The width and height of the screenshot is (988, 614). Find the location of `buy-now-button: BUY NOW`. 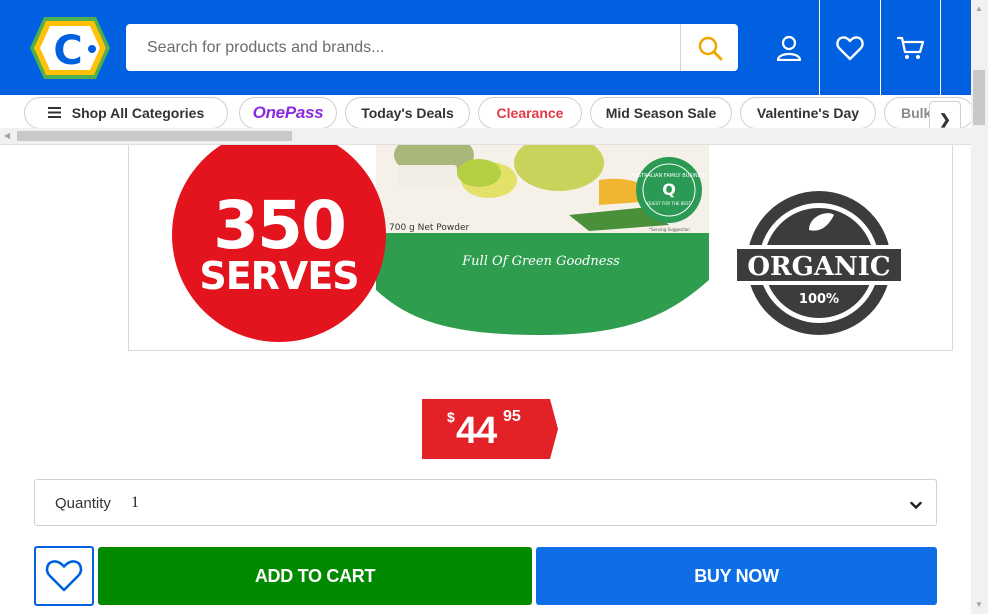

buy-now-button: BUY NOW is located at coordinates (736, 576).